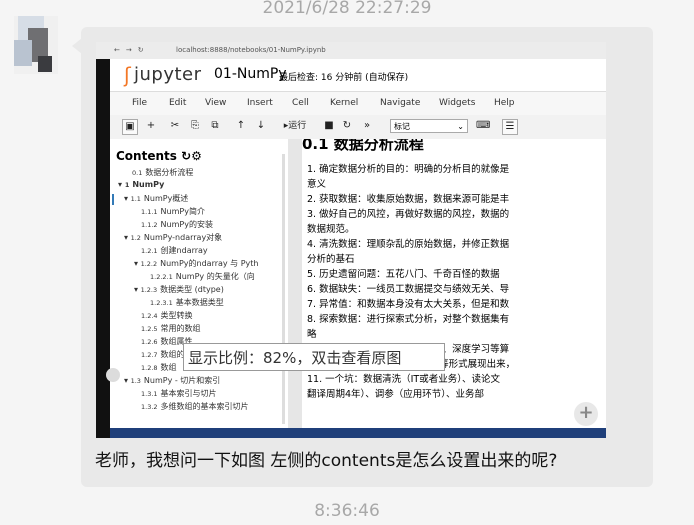 This screenshot has width=694, height=525. Describe the element at coordinates (195, 406) in the screenshot. I see `toc-item: 1.3.2 多维数组的基本索引切片` at that location.